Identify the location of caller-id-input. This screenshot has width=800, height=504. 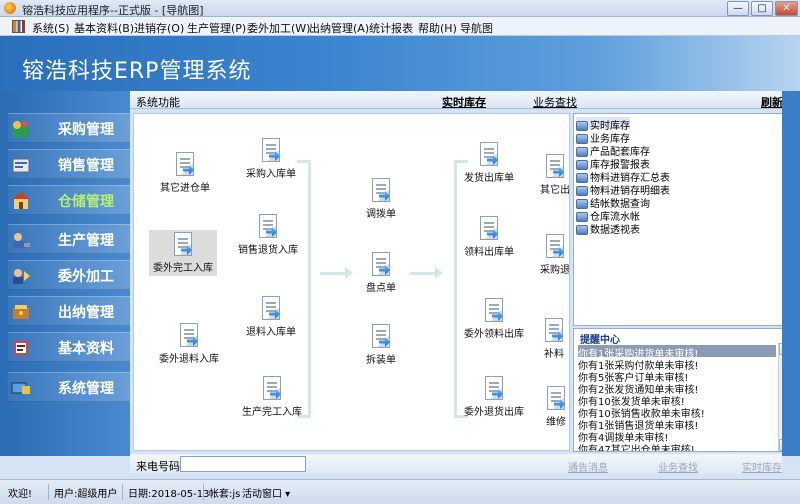
(243, 464).